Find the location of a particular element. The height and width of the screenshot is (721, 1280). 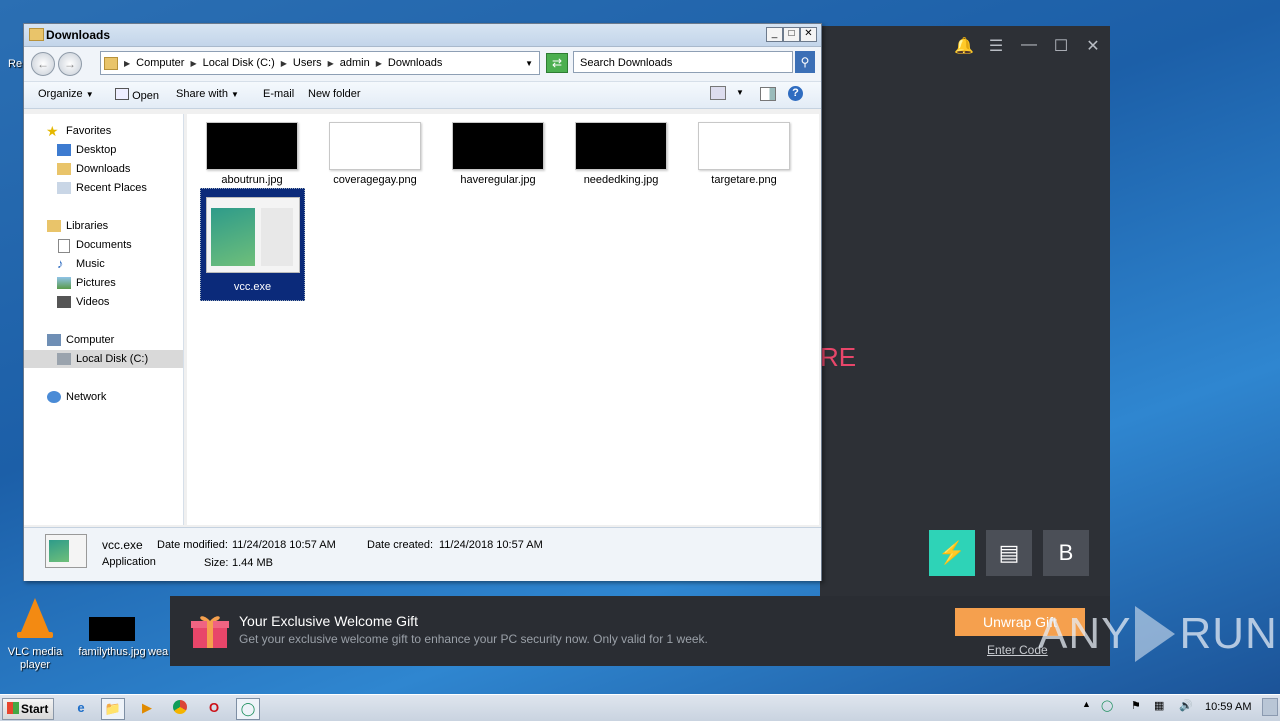

b-tile-label: B is located at coordinates (1066, 552).